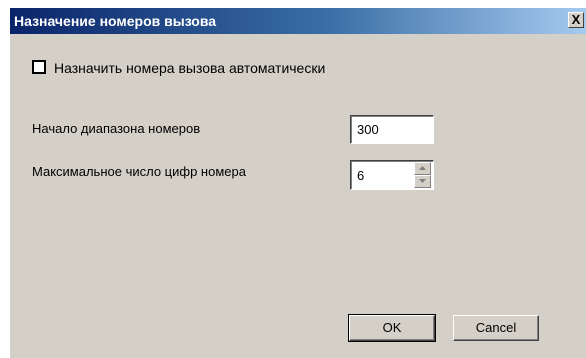  I want to click on close-icon: X, so click(576, 19).